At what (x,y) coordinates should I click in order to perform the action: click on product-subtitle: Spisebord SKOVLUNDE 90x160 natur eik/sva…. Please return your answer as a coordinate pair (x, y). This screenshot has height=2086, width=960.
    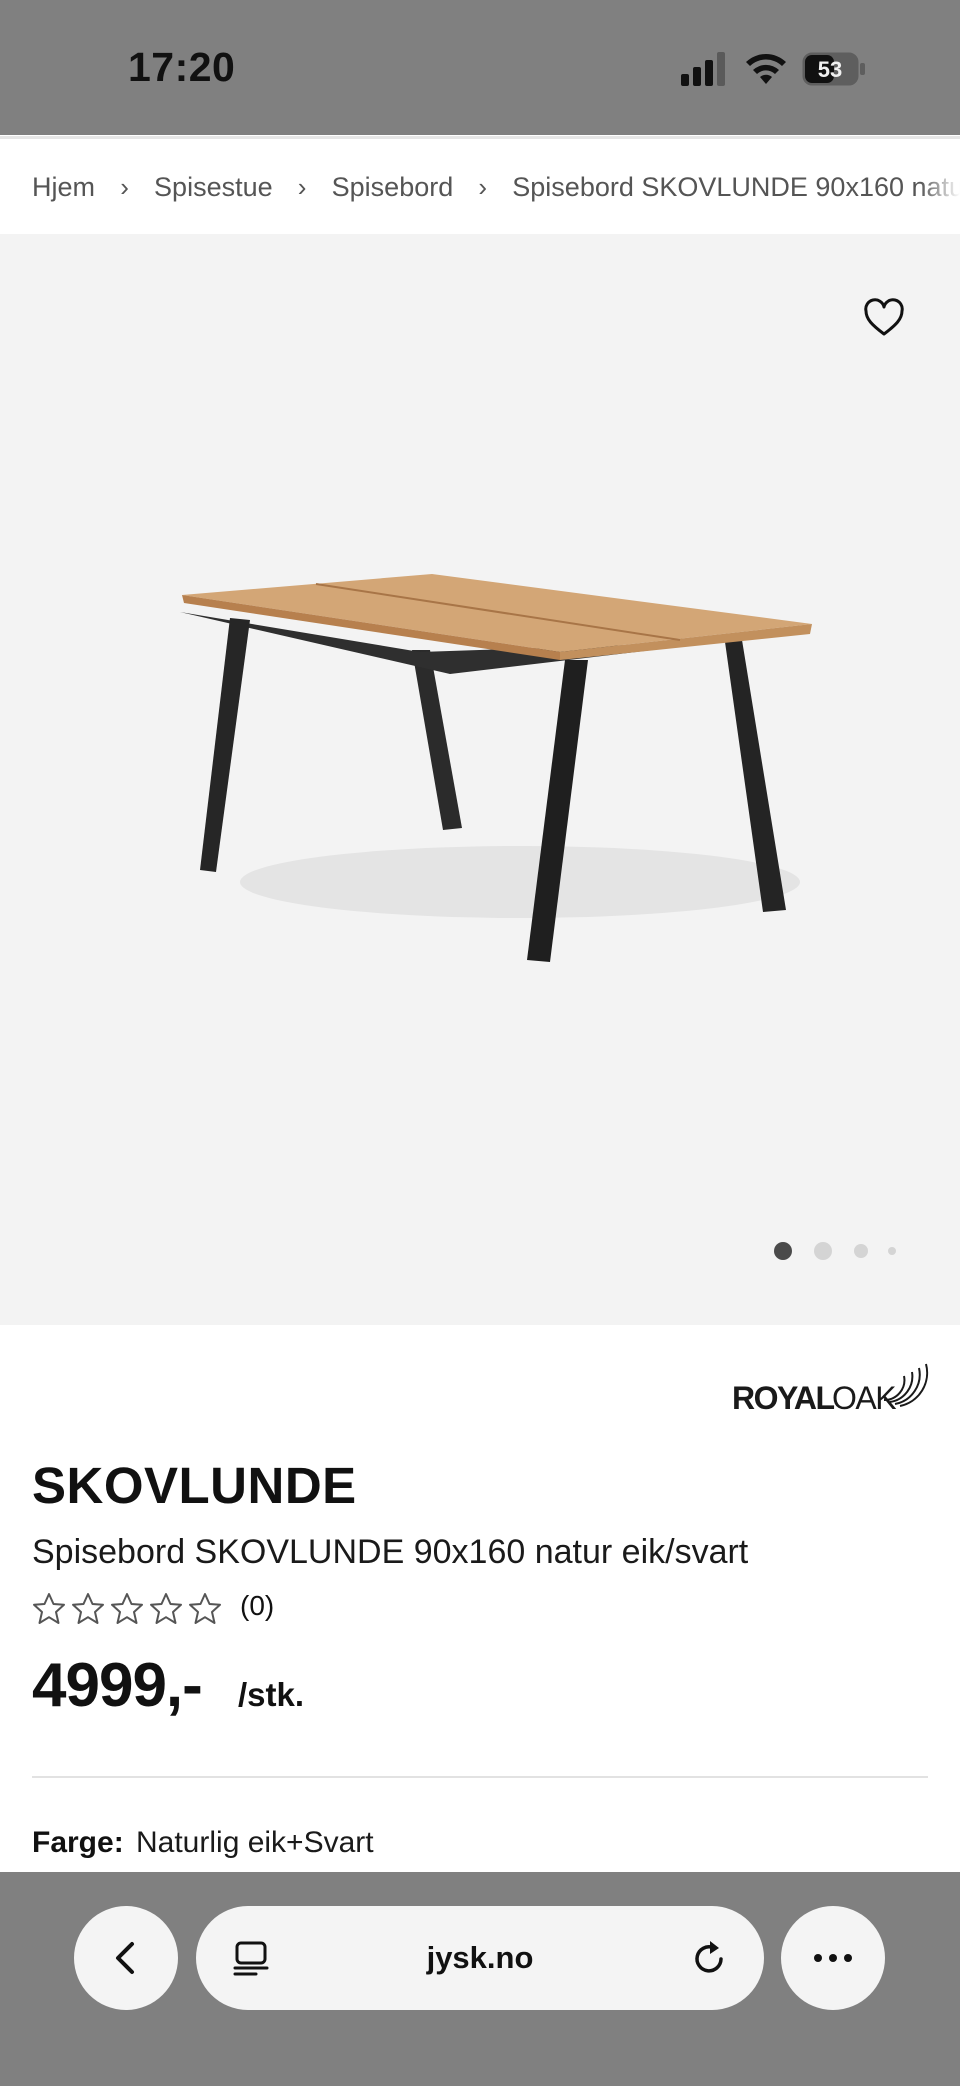
    Looking at the image, I should click on (390, 1552).